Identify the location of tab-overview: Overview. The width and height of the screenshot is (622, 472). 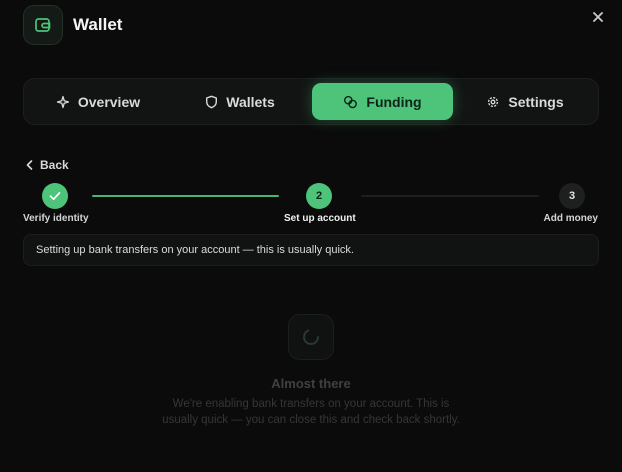
(98, 101).